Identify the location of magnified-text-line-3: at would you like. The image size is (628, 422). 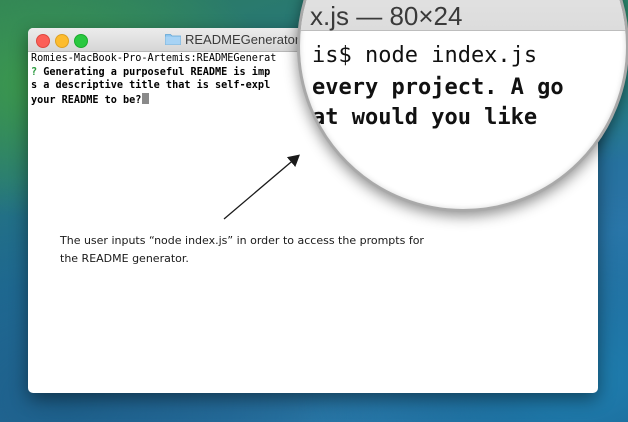
(425, 117).